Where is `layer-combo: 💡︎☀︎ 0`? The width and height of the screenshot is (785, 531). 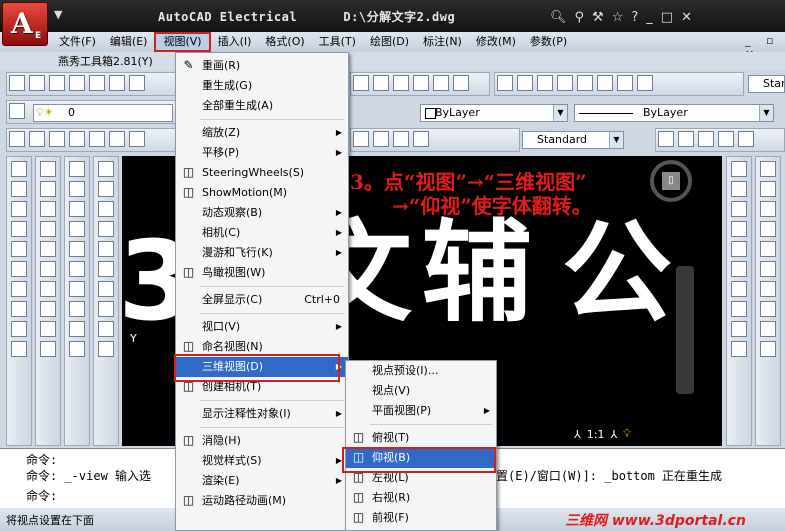 layer-combo: 💡︎☀︎ 0 is located at coordinates (103, 113).